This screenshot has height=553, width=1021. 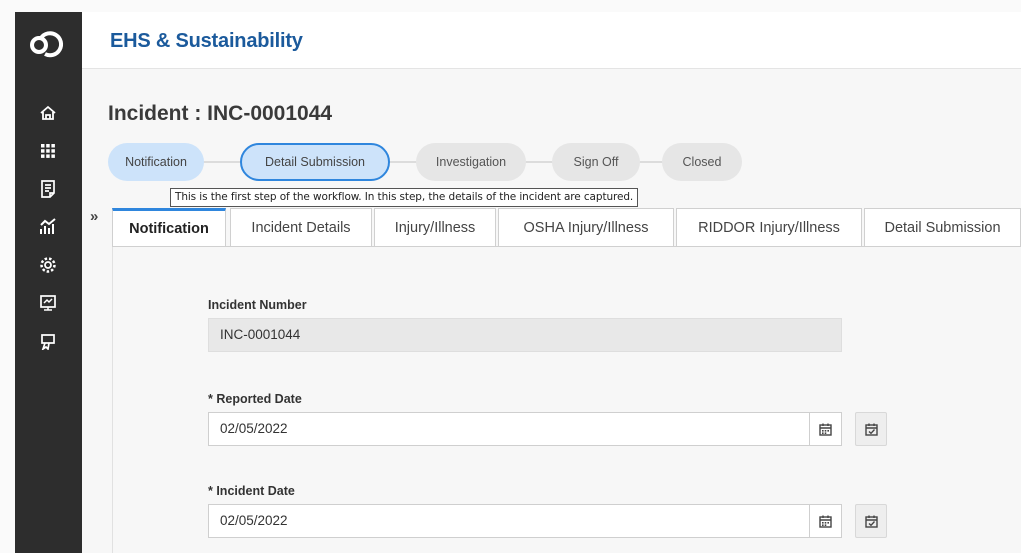 I want to click on reported-date-value: 02/05/2022, so click(x=254, y=428).